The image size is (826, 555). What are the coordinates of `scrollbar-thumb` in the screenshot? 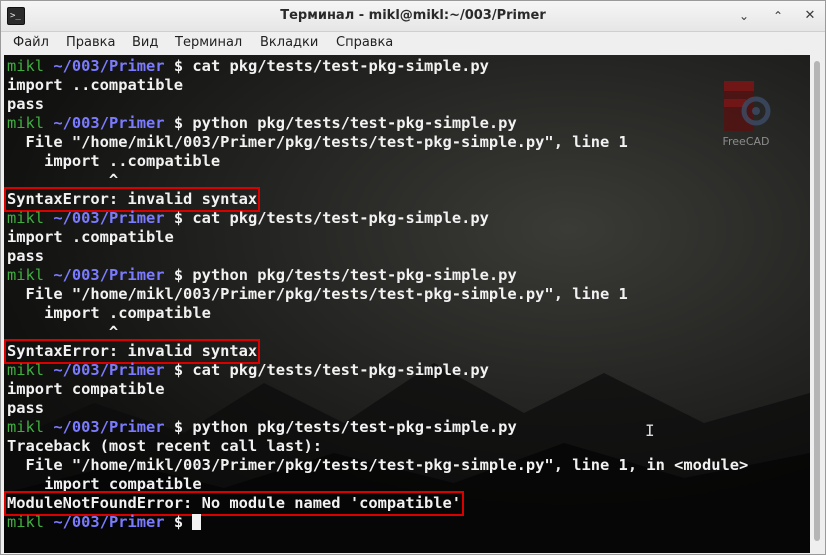 It's located at (817, 301).